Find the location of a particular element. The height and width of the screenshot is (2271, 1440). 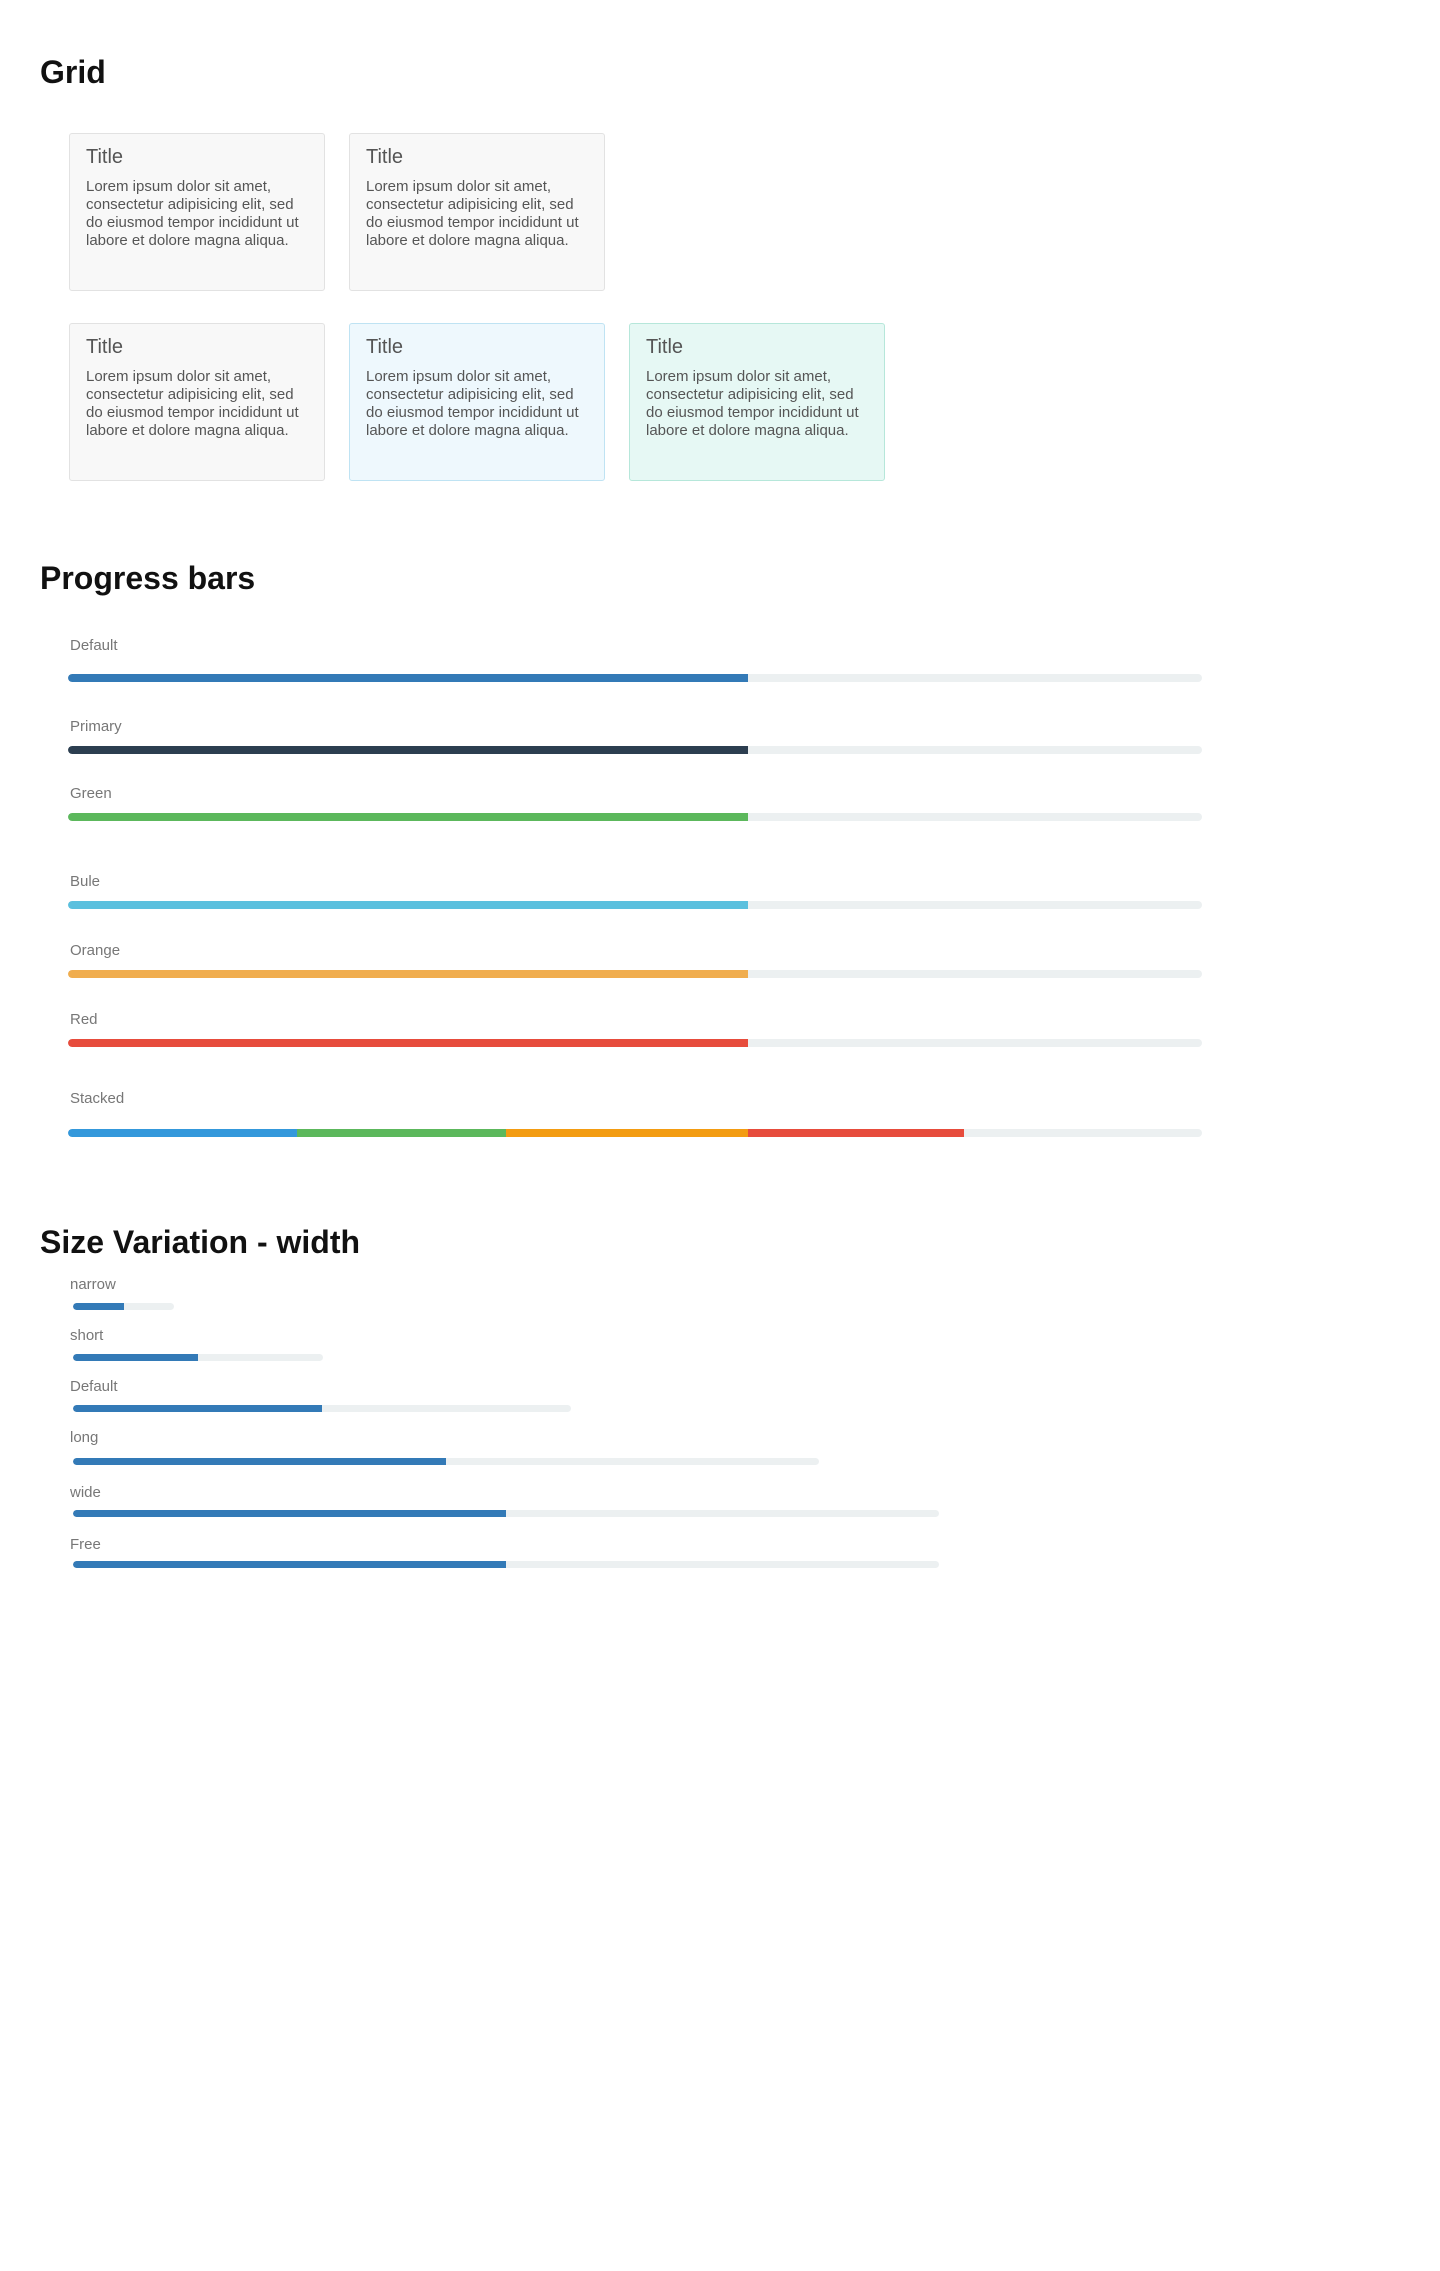

size-bar-wide is located at coordinates (506, 1513).